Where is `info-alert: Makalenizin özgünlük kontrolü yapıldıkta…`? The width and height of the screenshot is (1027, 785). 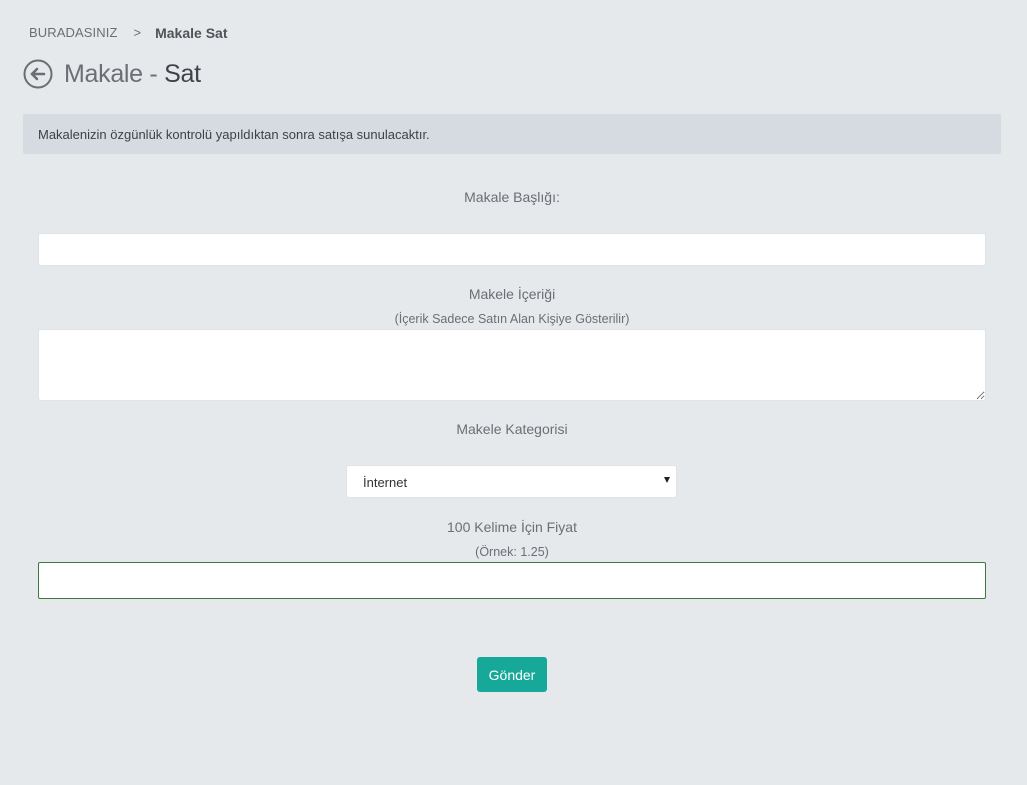 info-alert: Makalenizin özgünlük kontrolü yapıldıkta… is located at coordinates (512, 134).